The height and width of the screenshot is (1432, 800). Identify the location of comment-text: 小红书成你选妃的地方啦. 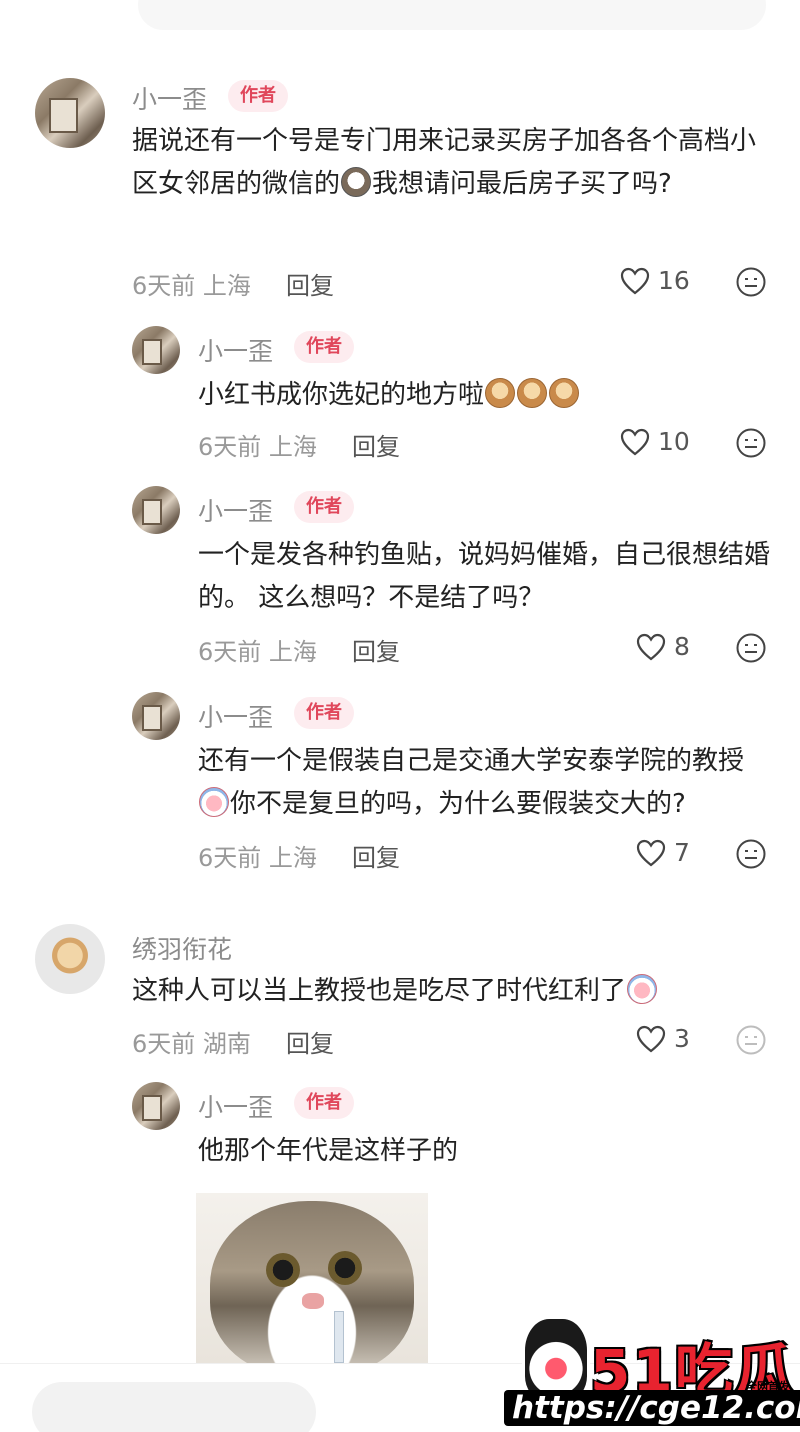
(483, 395).